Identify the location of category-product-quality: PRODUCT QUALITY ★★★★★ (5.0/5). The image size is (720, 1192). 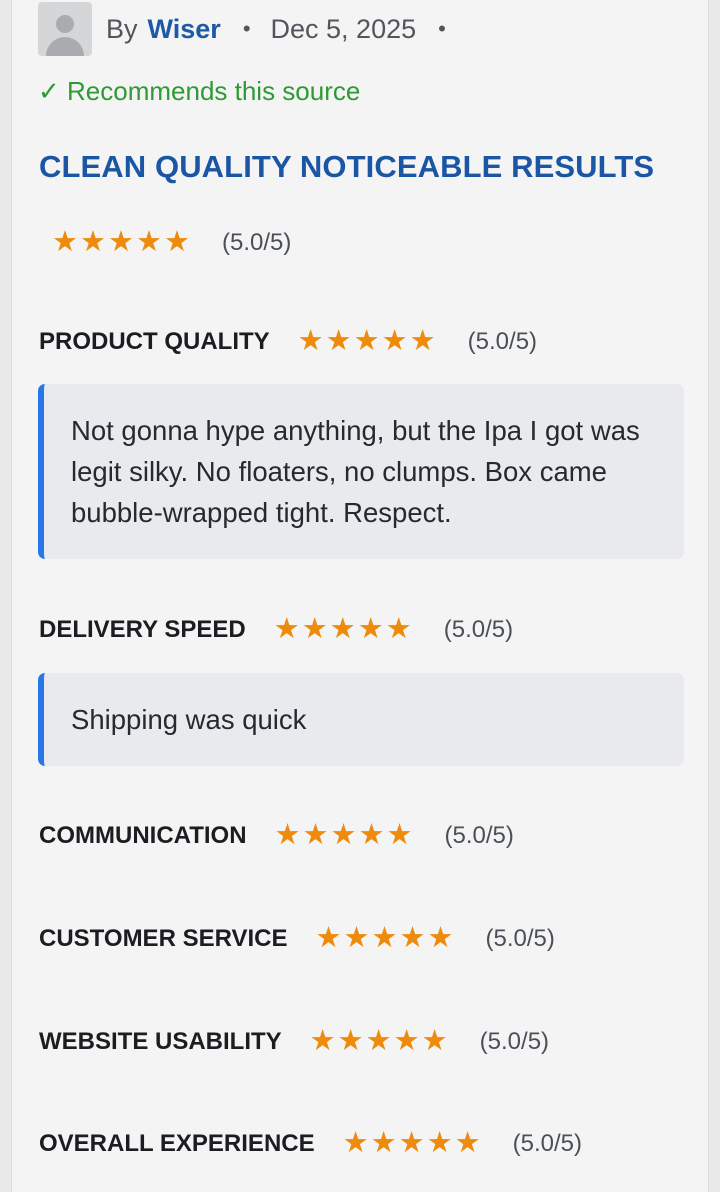
(288, 341).